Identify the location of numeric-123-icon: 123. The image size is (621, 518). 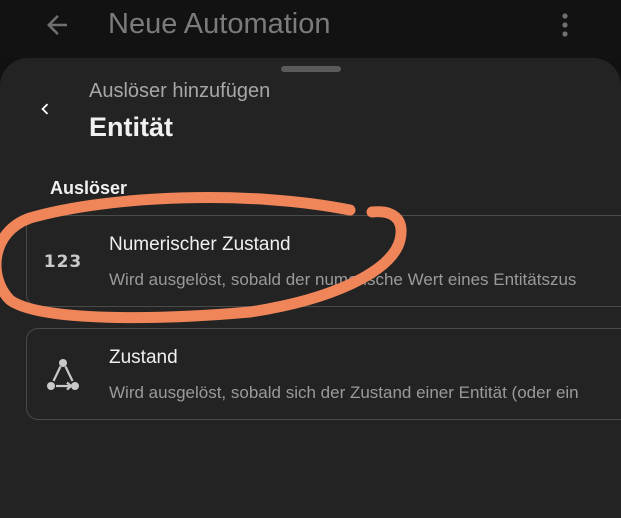
(63, 262).